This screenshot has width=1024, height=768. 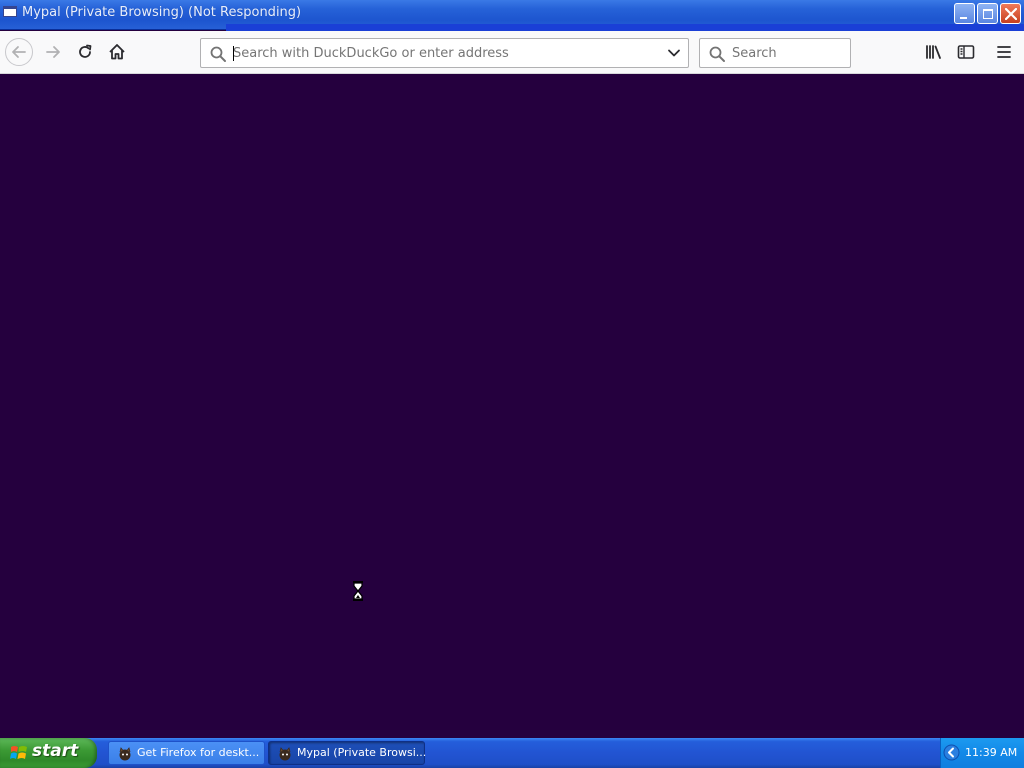 What do you see at coordinates (991, 752) in the screenshot?
I see `clock: 11:39 AM` at bounding box center [991, 752].